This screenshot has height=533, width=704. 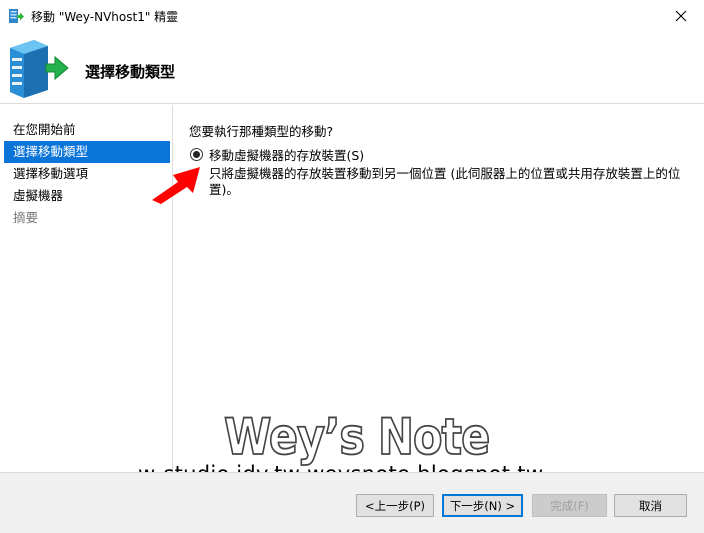 What do you see at coordinates (16, 16) in the screenshot?
I see `migrate-icon` at bounding box center [16, 16].